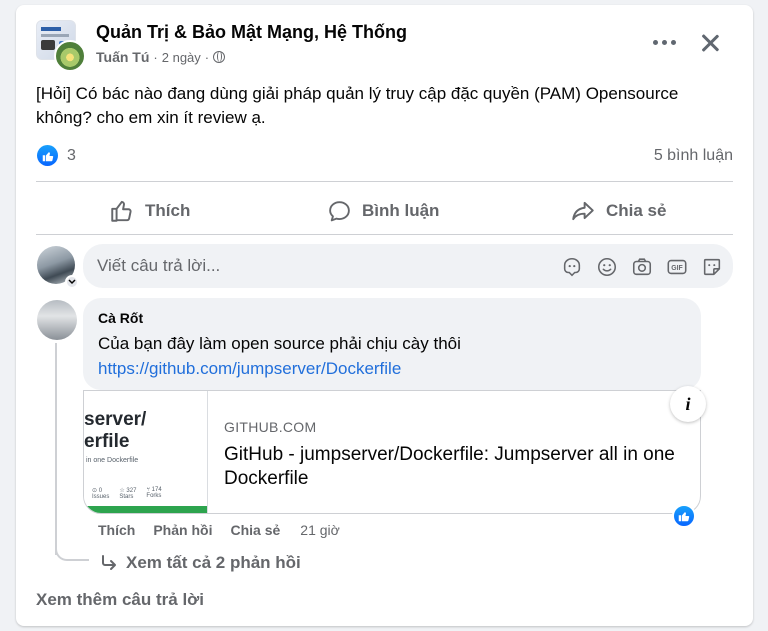 Image resolution: width=768 pixels, height=631 pixels. I want to click on reply-arrow-icon, so click(109, 562).